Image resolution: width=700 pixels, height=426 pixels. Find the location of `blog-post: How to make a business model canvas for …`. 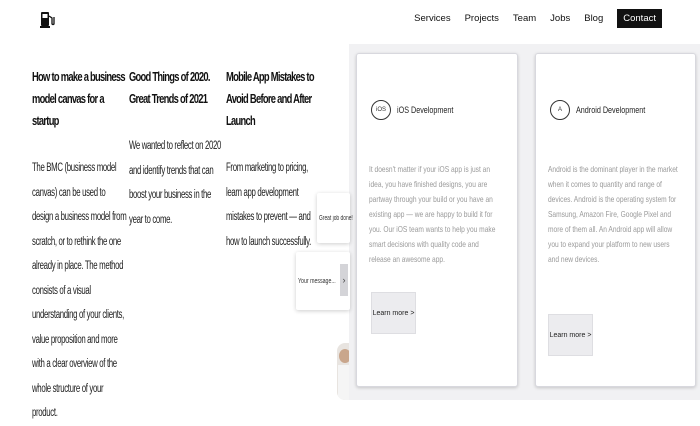

blog-post: How to make a business model canvas for … is located at coordinates (80, 246).